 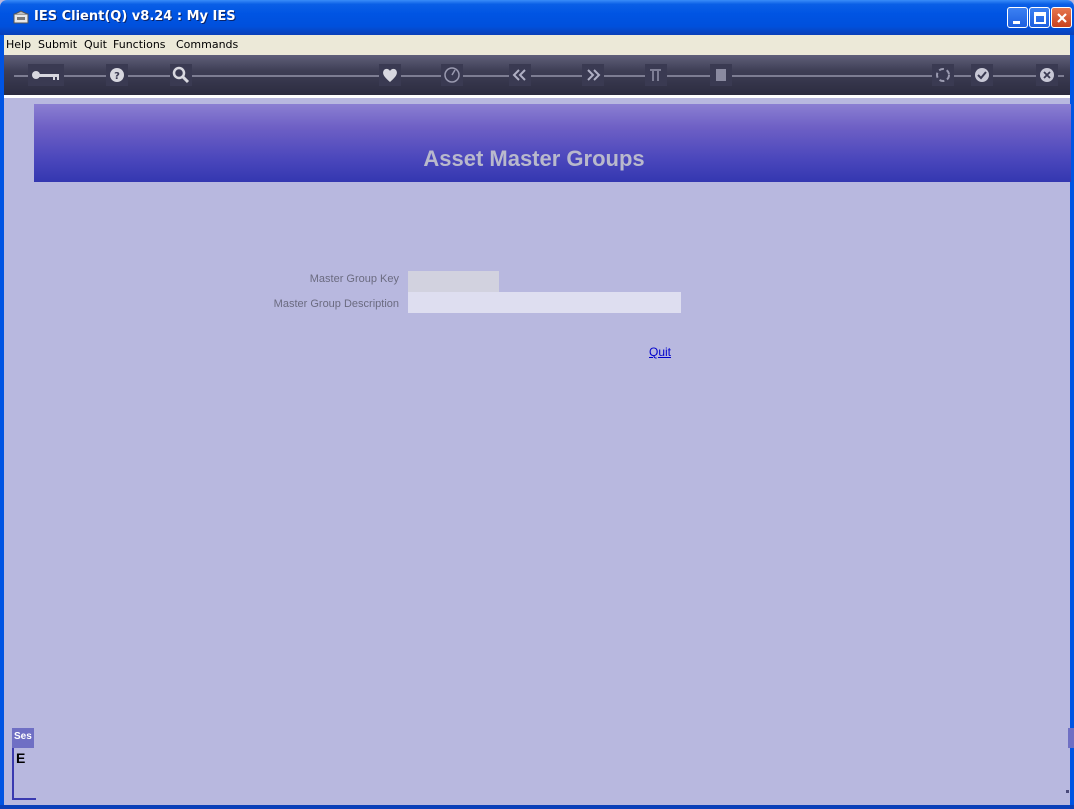 I want to click on cancel-icon, so click(x=1047, y=75).